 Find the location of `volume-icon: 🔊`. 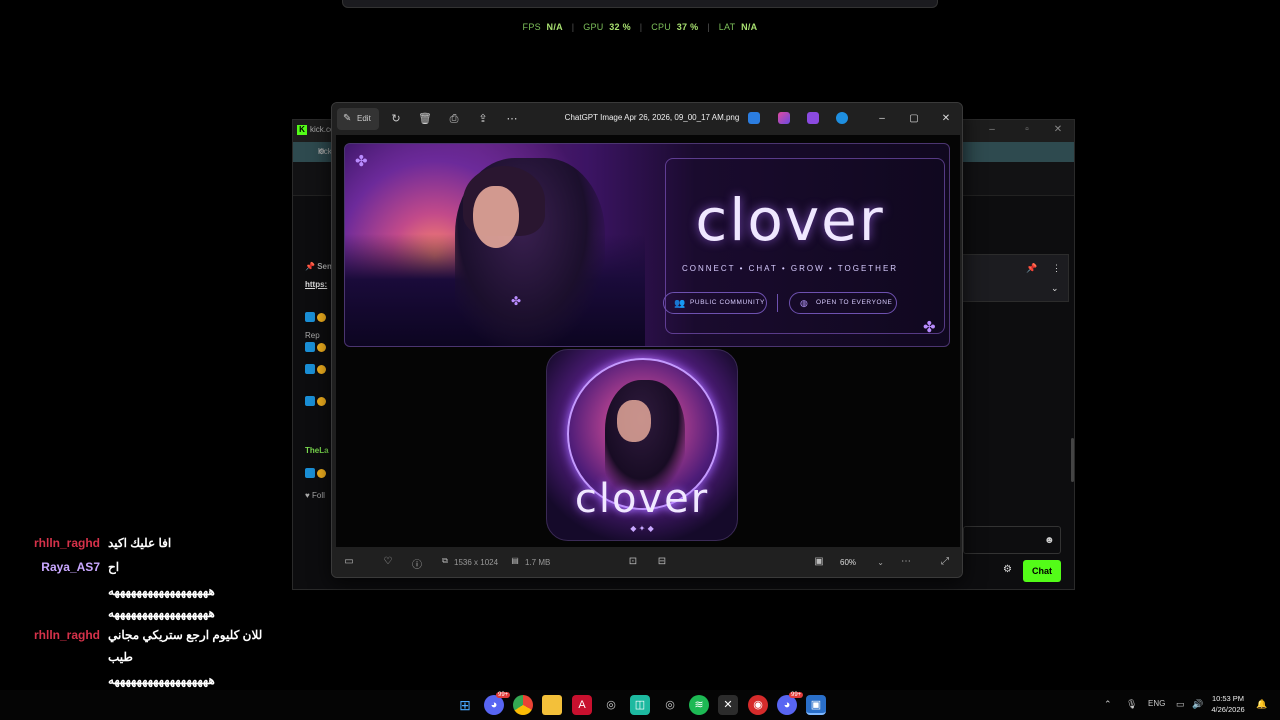

volume-icon: 🔊 is located at coordinates (1197, 704).